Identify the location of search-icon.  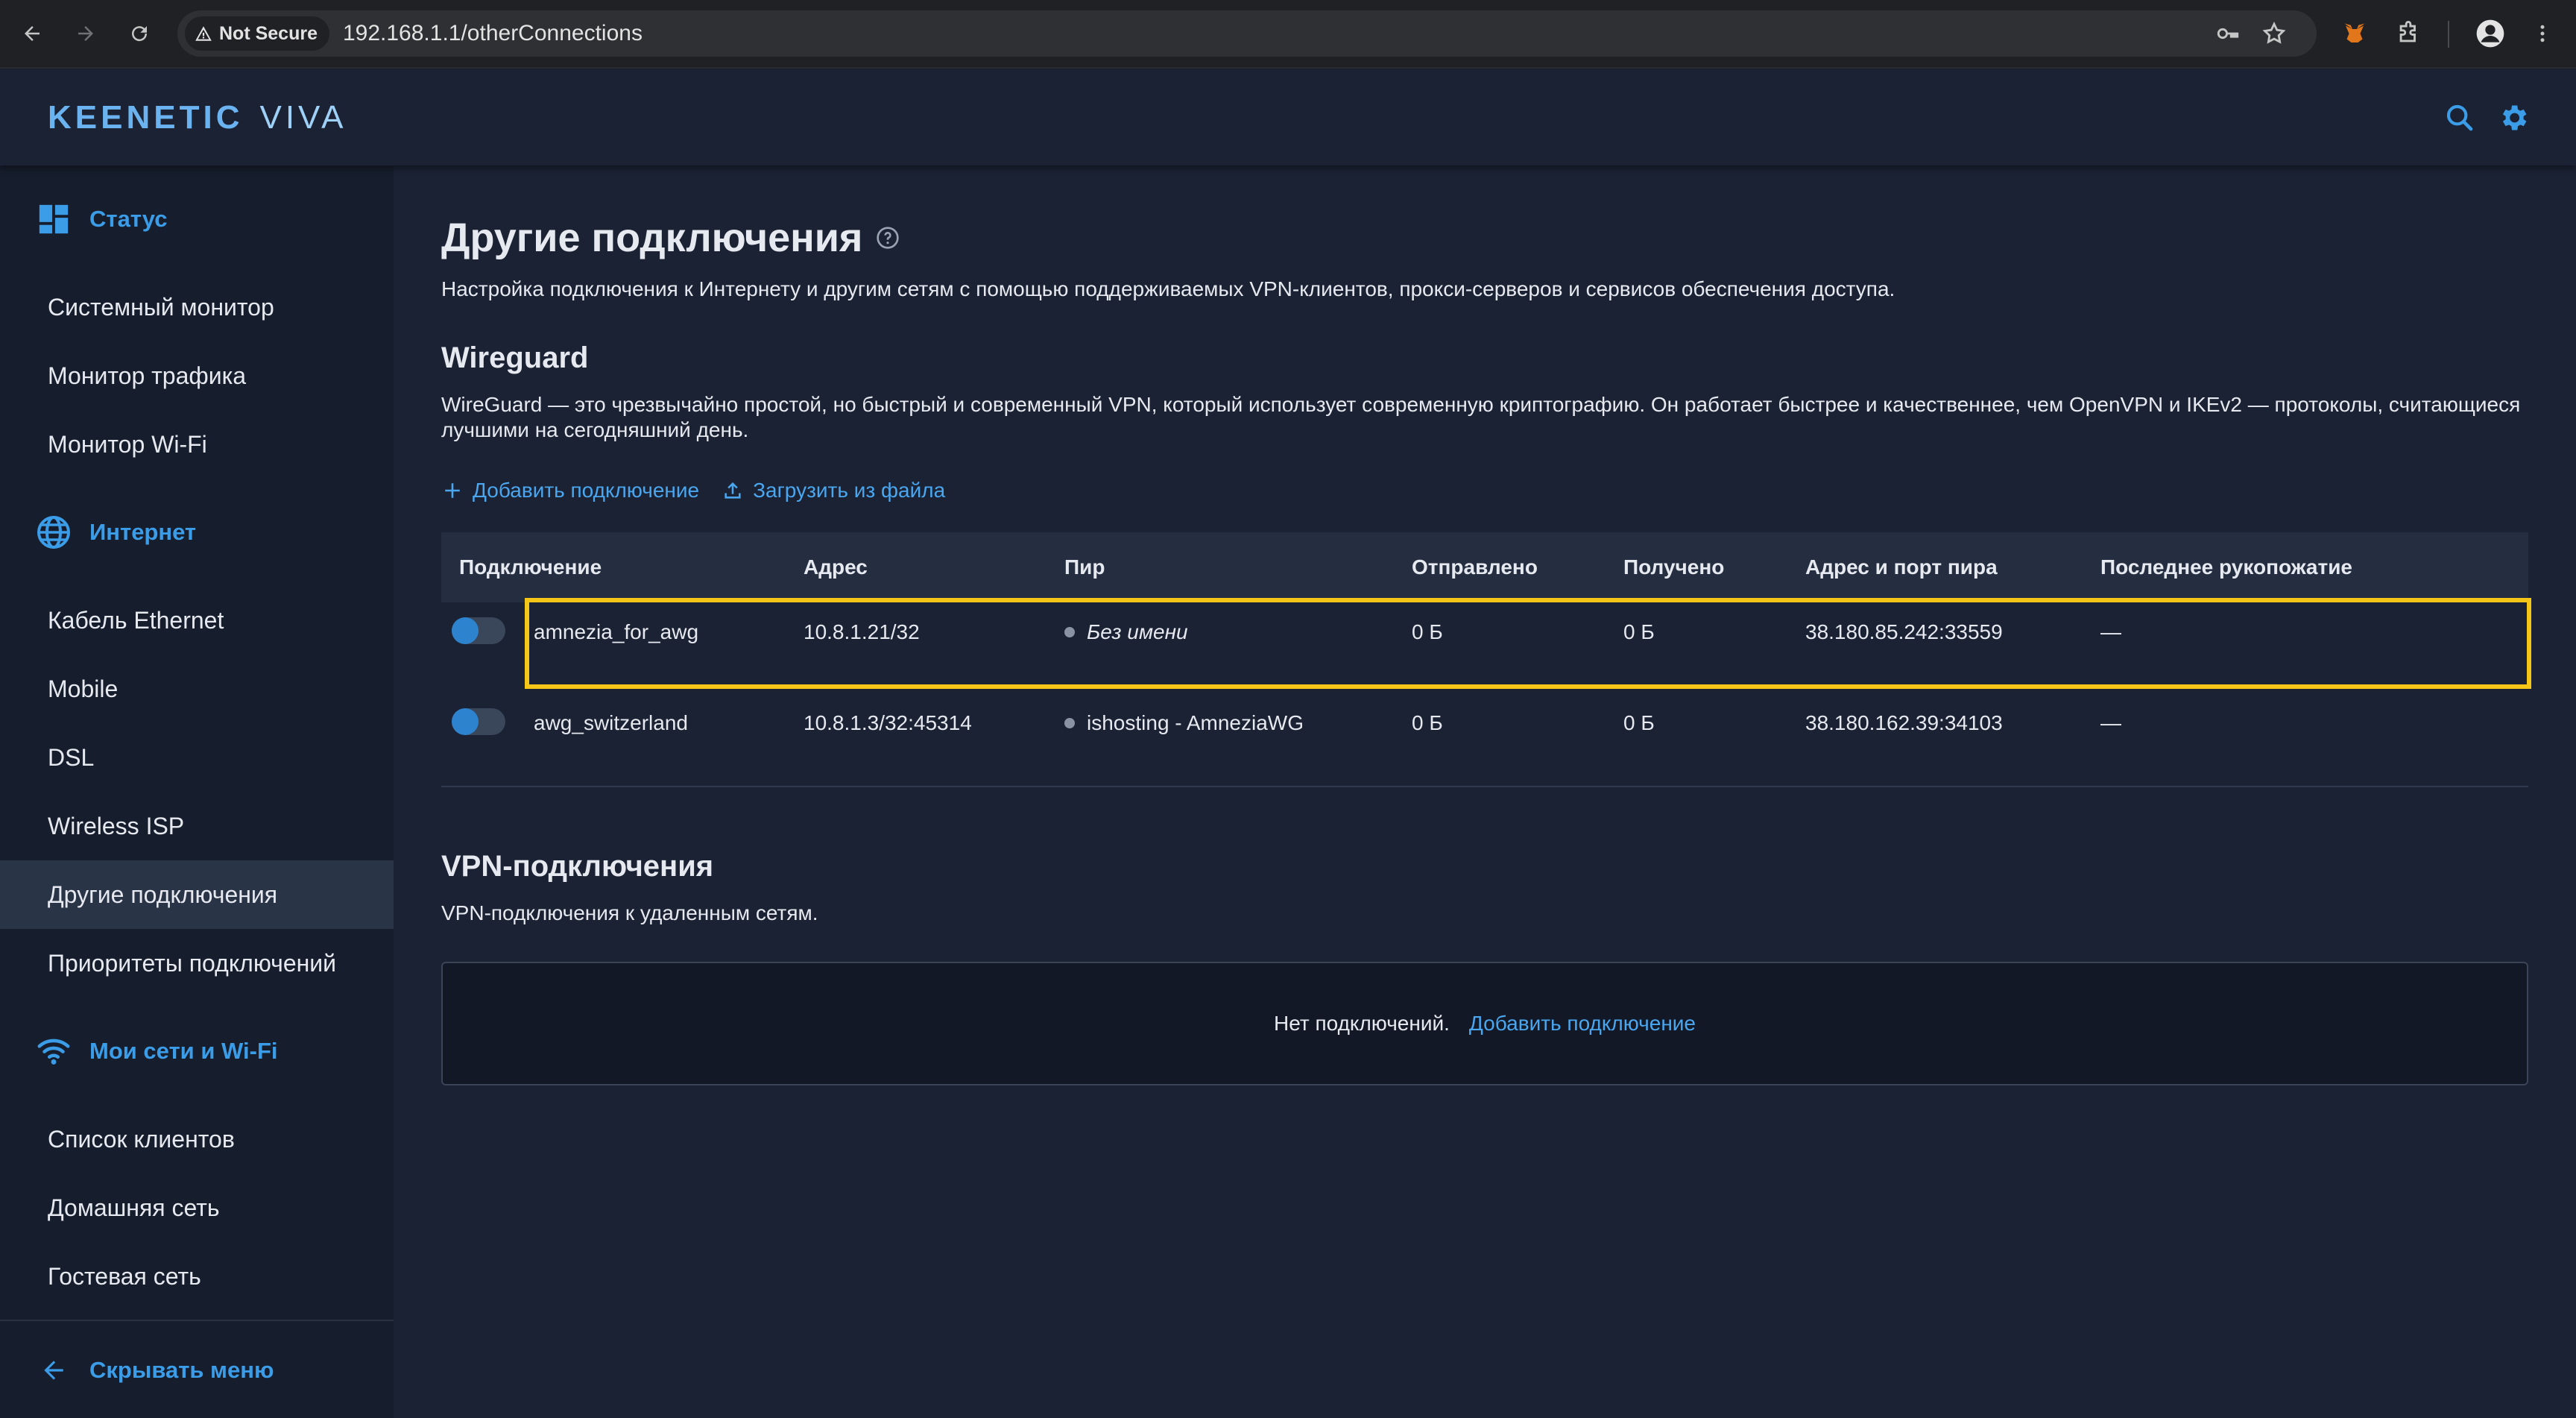
(2459, 117).